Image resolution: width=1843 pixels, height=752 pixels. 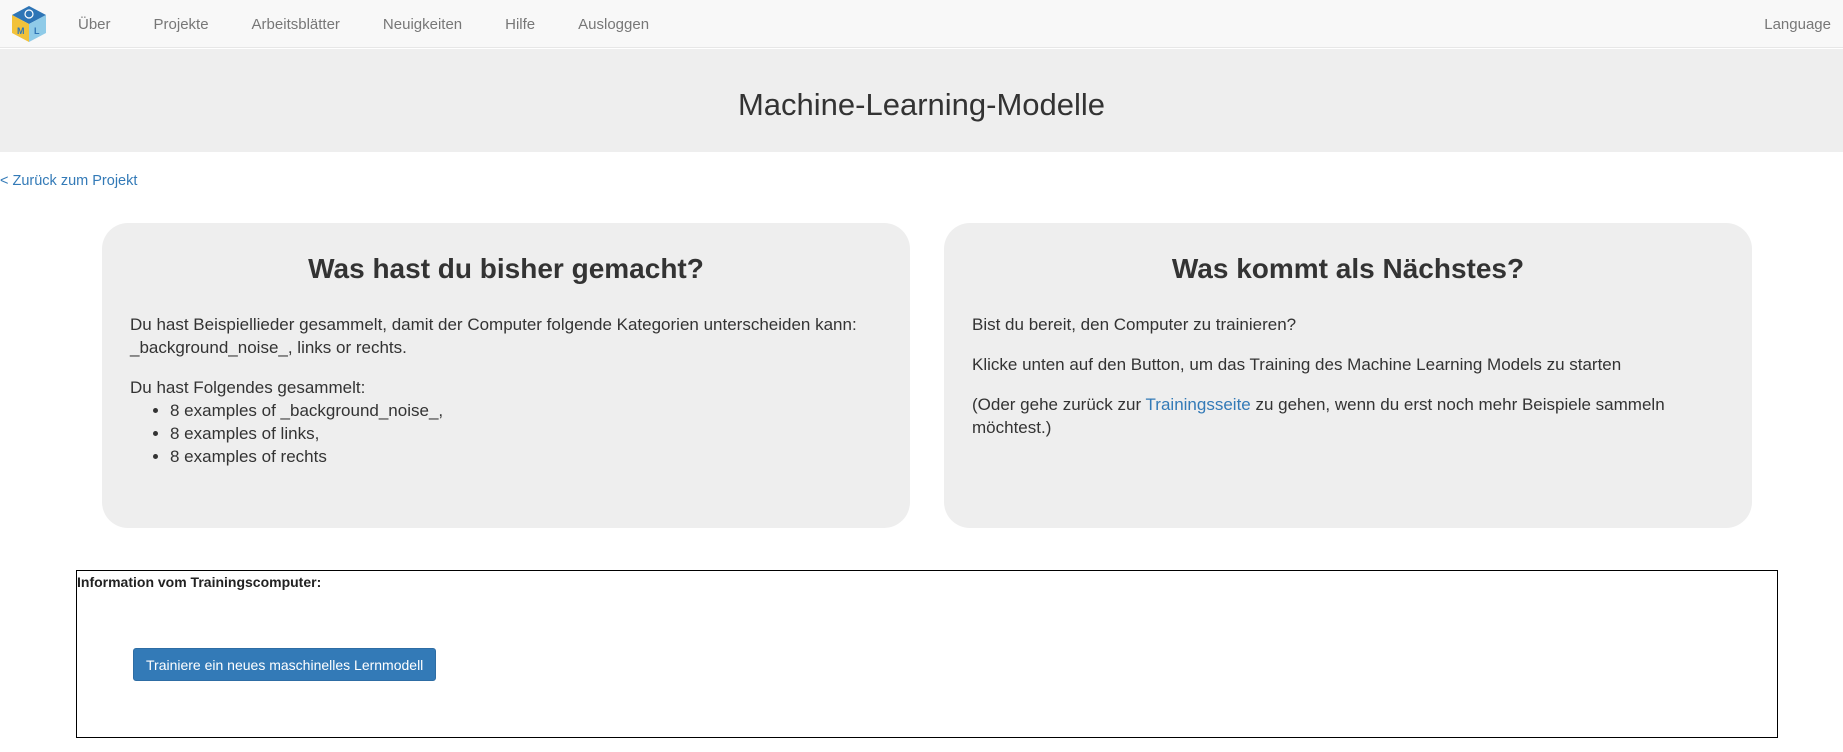 What do you see at coordinates (526, 433) in the screenshot?
I see `list-item: 8 examples of links,` at bounding box center [526, 433].